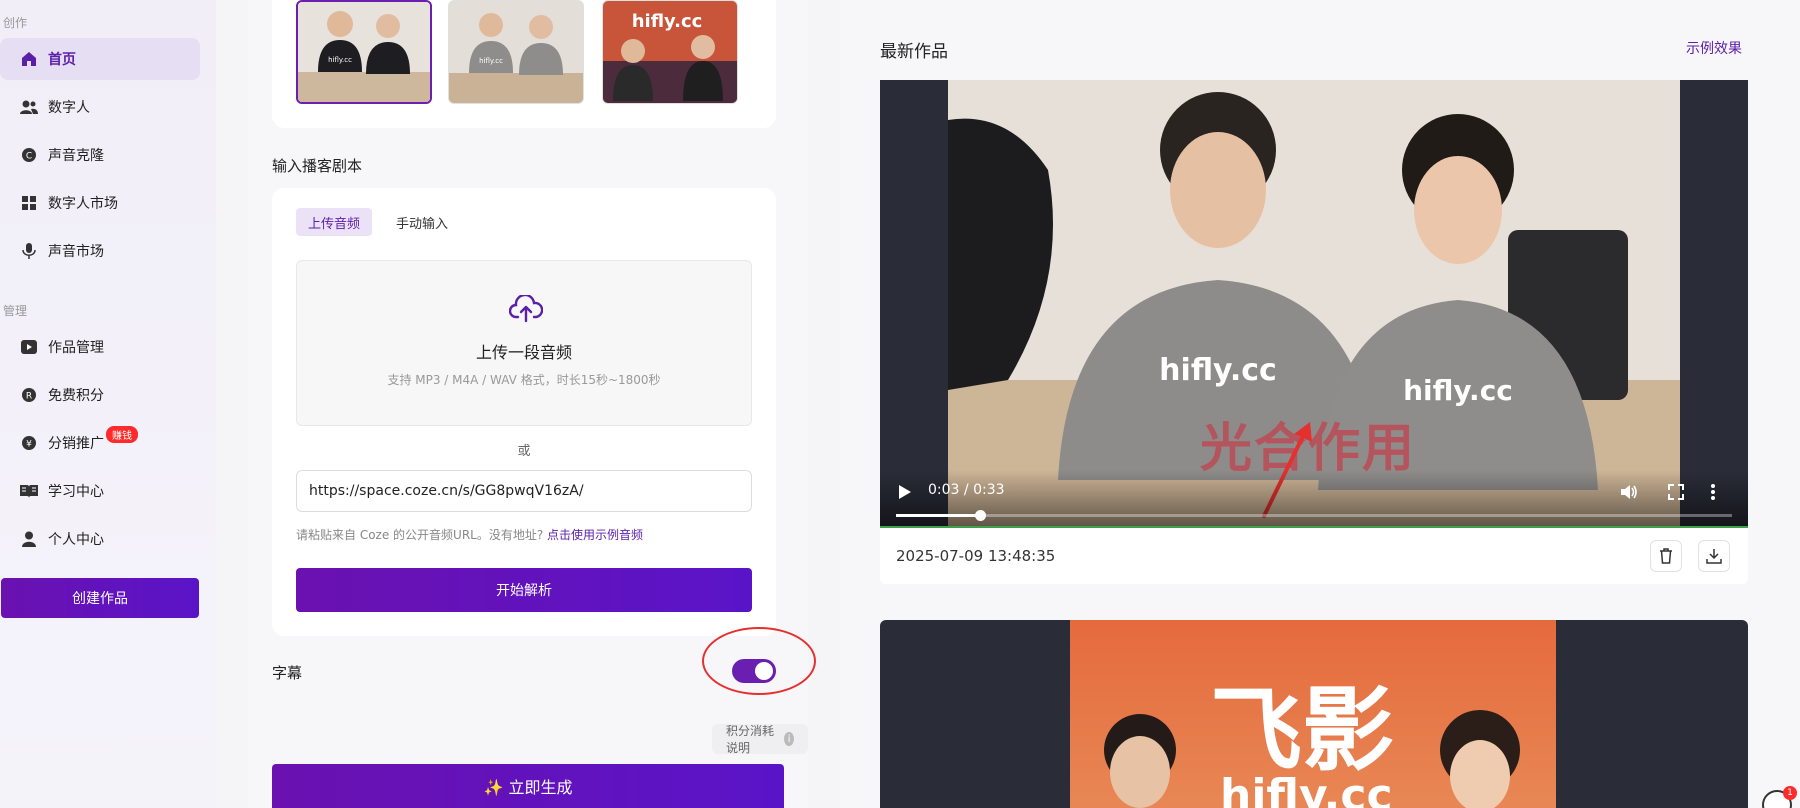 Image resolution: width=1800 pixels, height=808 pixels. What do you see at coordinates (317, 166) in the screenshot?
I see `script-section-title: 输入播客剧本` at bounding box center [317, 166].